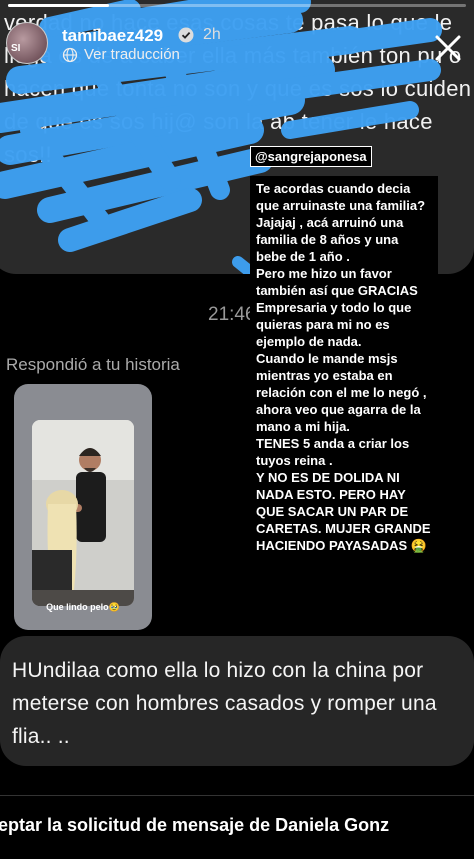  What do you see at coordinates (112, 36) in the screenshot?
I see `username: tamibaez429` at bounding box center [112, 36].